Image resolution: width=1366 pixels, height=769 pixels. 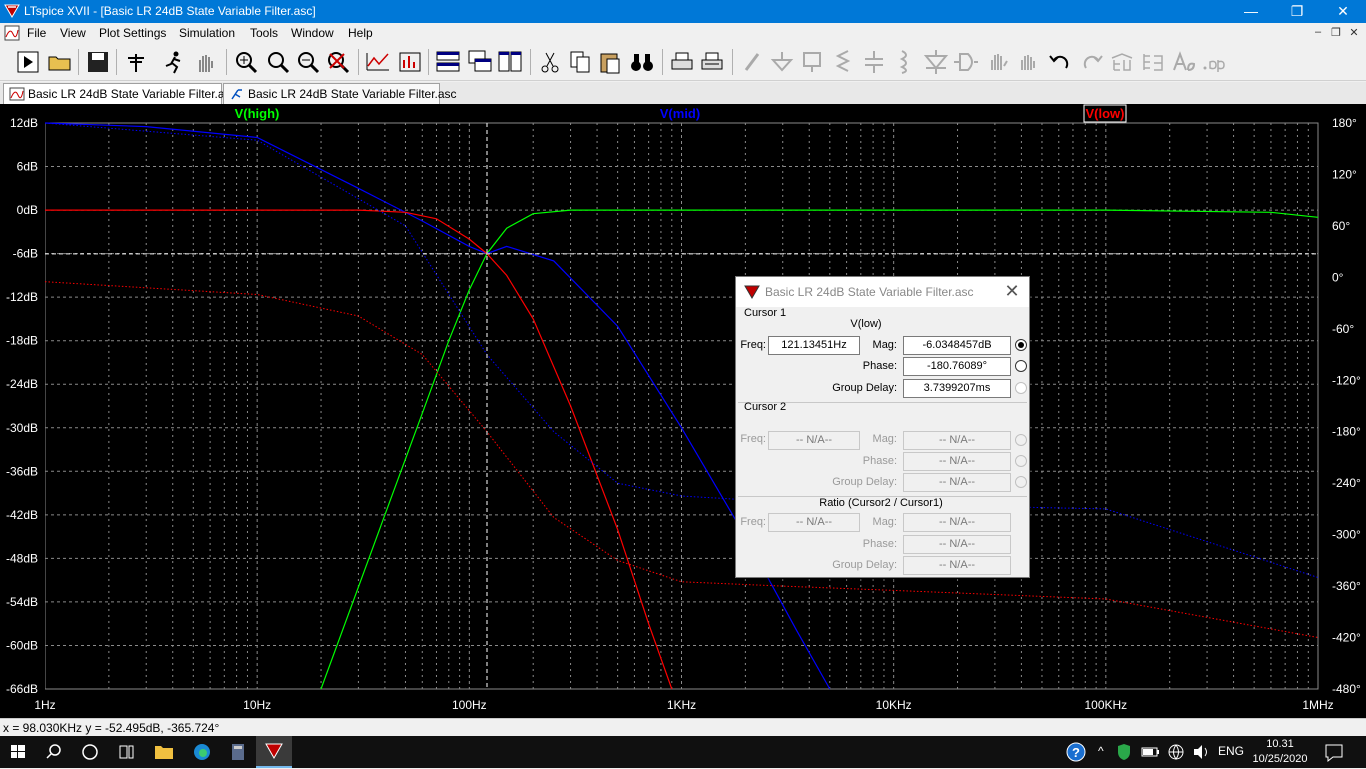 I want to click on control-panel-icon, so click(x=136, y=62).